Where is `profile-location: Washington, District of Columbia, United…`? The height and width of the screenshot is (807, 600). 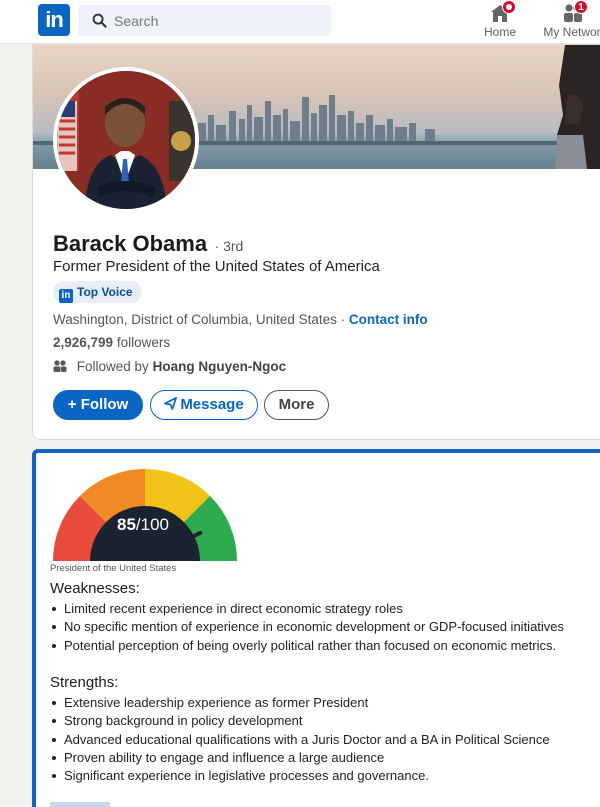
profile-location: Washington, District of Columbia, United… is located at coordinates (195, 319).